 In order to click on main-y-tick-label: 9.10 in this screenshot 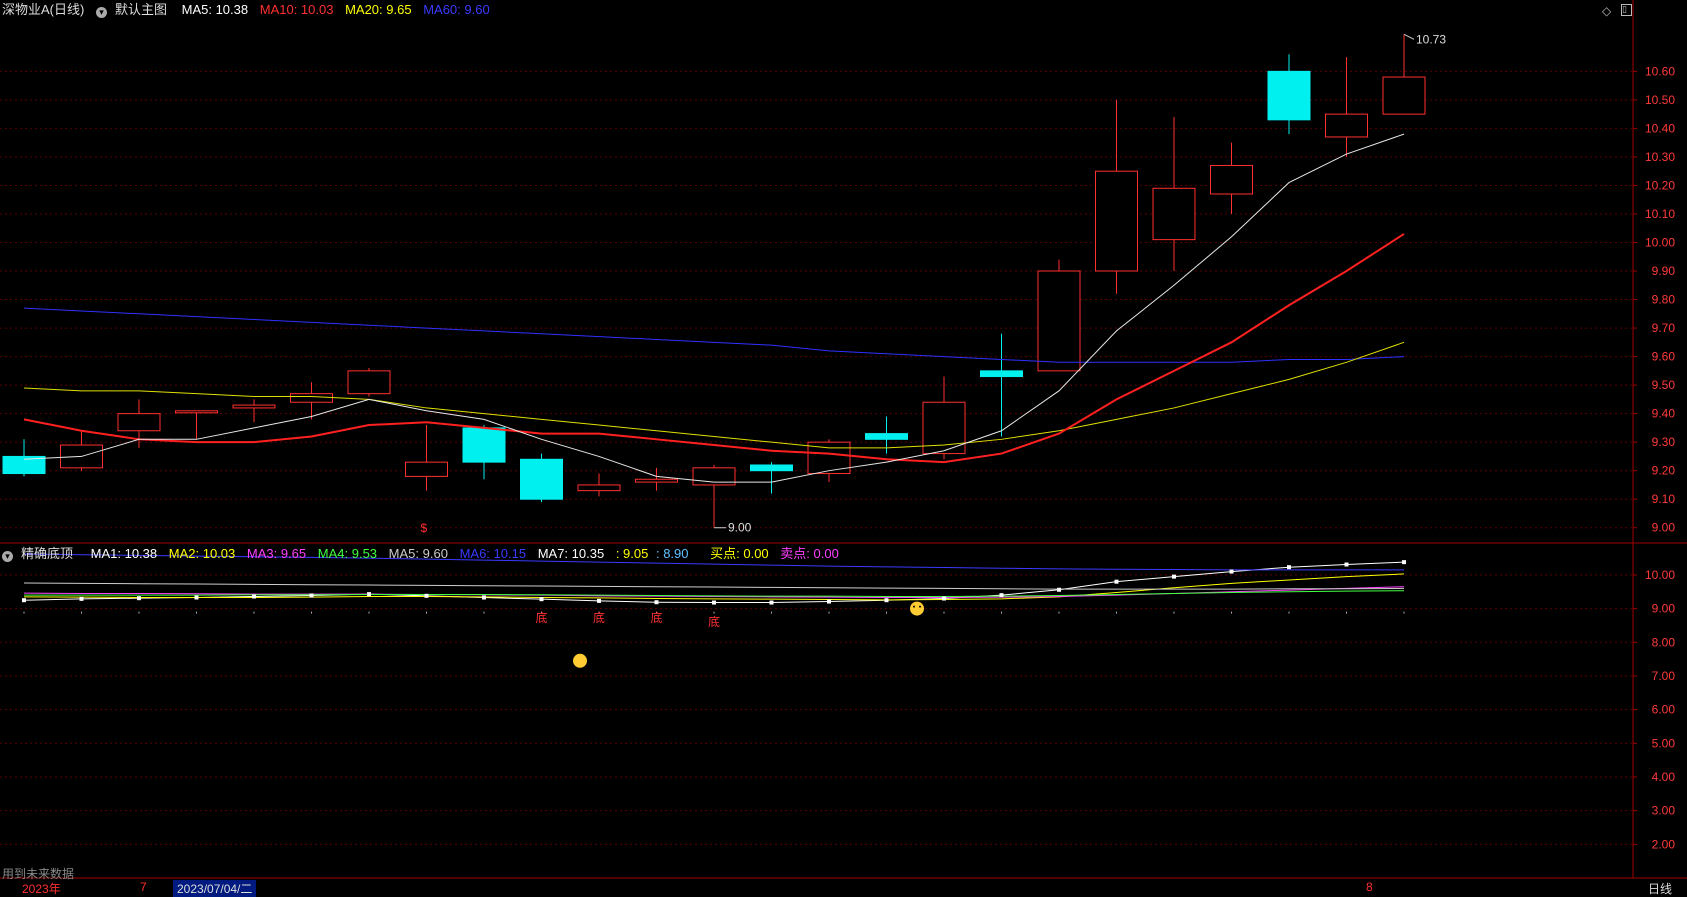, I will do `click(1664, 499)`.